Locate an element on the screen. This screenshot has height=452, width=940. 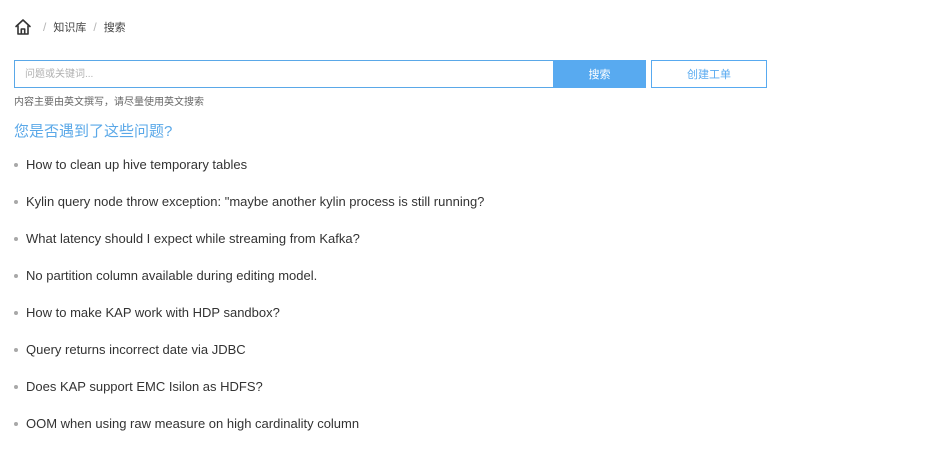
create-ticket-button: 创建工单 is located at coordinates (709, 74).